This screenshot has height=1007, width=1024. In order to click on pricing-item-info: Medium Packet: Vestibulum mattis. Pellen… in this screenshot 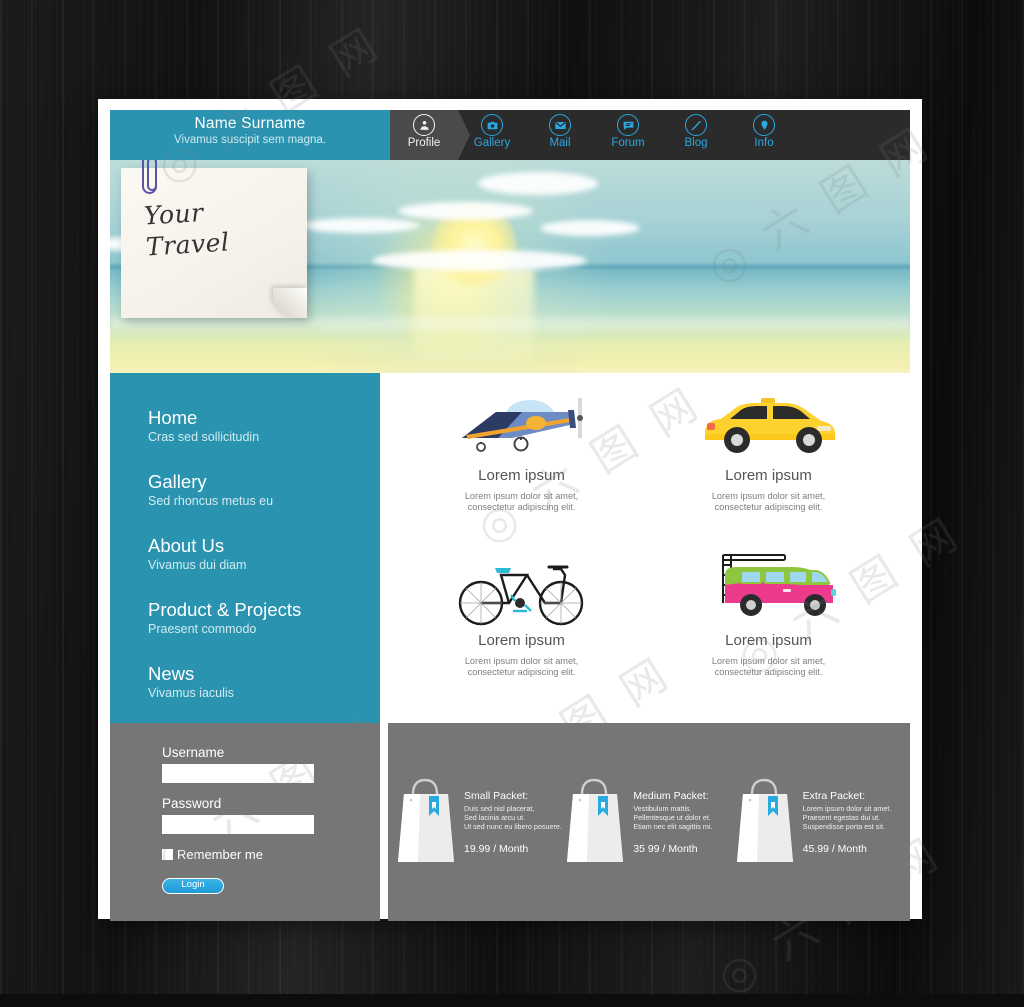, I will do `click(671, 822)`.